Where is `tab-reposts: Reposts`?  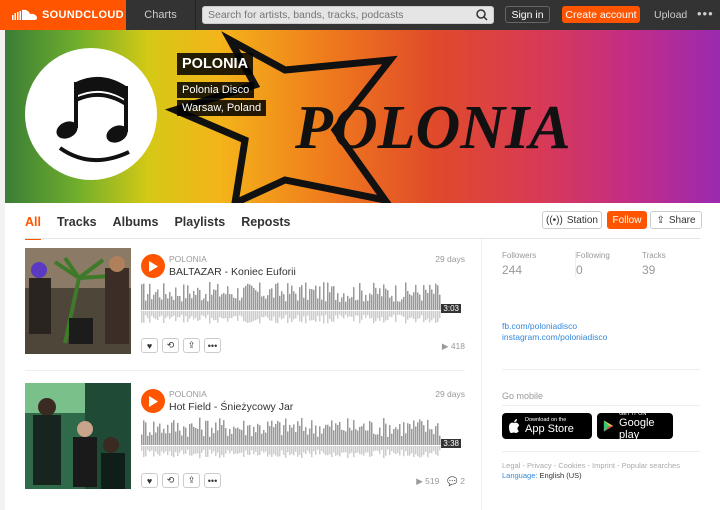 tab-reposts: Reposts is located at coordinates (265, 222).